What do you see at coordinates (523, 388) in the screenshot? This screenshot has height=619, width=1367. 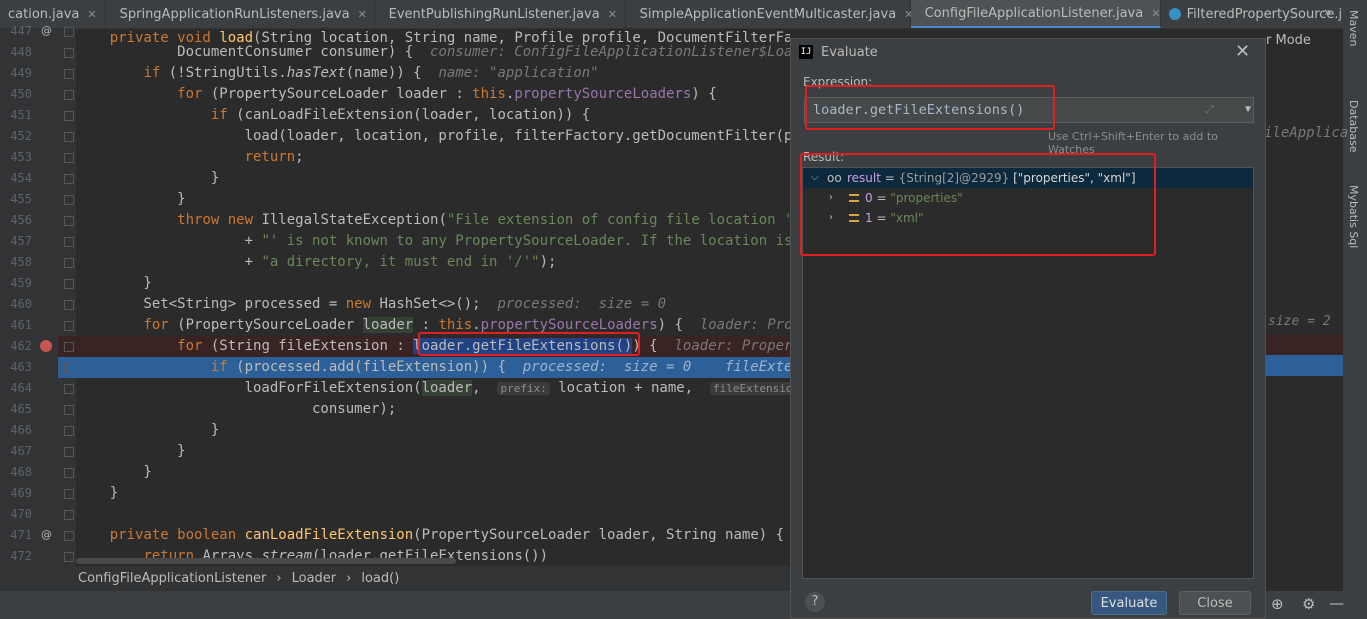 I see `param-hint: prefix:` at bounding box center [523, 388].